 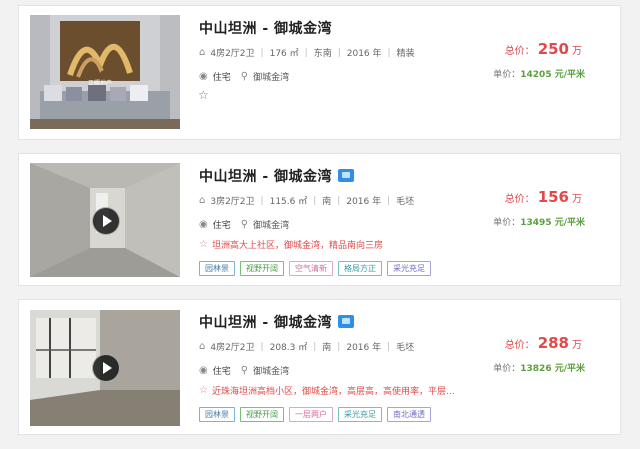 I want to click on unit-price: 单价：13495 元/平米, so click(x=539, y=223).